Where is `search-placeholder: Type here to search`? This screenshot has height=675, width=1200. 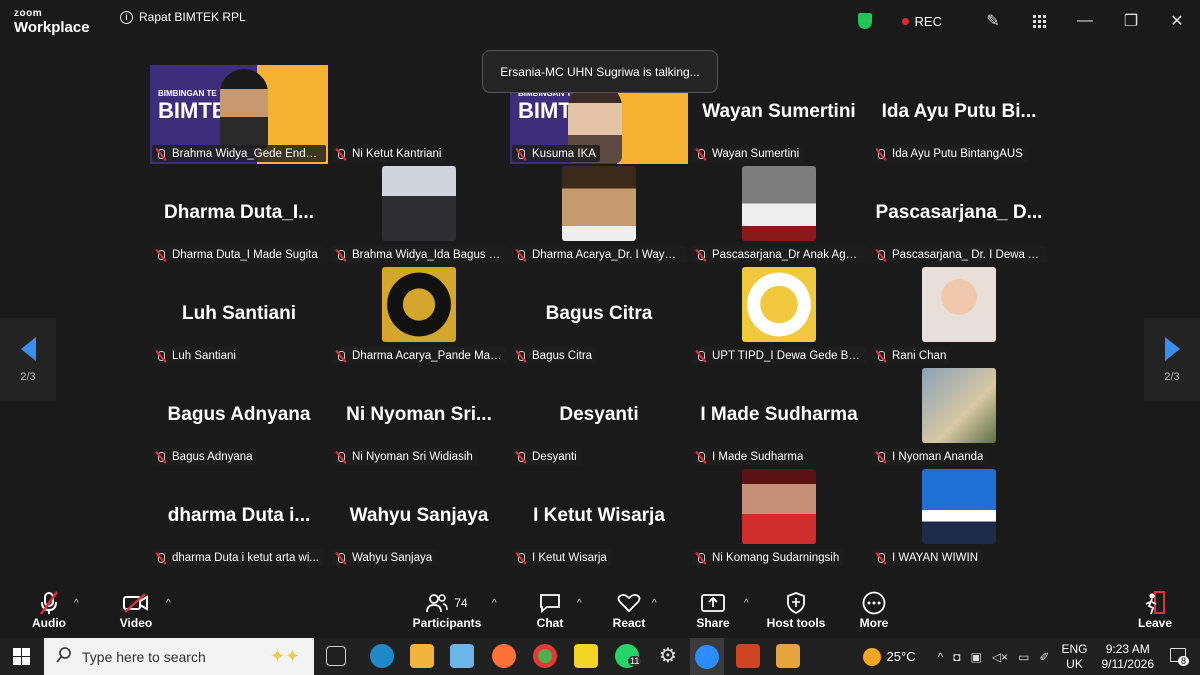 search-placeholder: Type here to search is located at coordinates (144, 656).